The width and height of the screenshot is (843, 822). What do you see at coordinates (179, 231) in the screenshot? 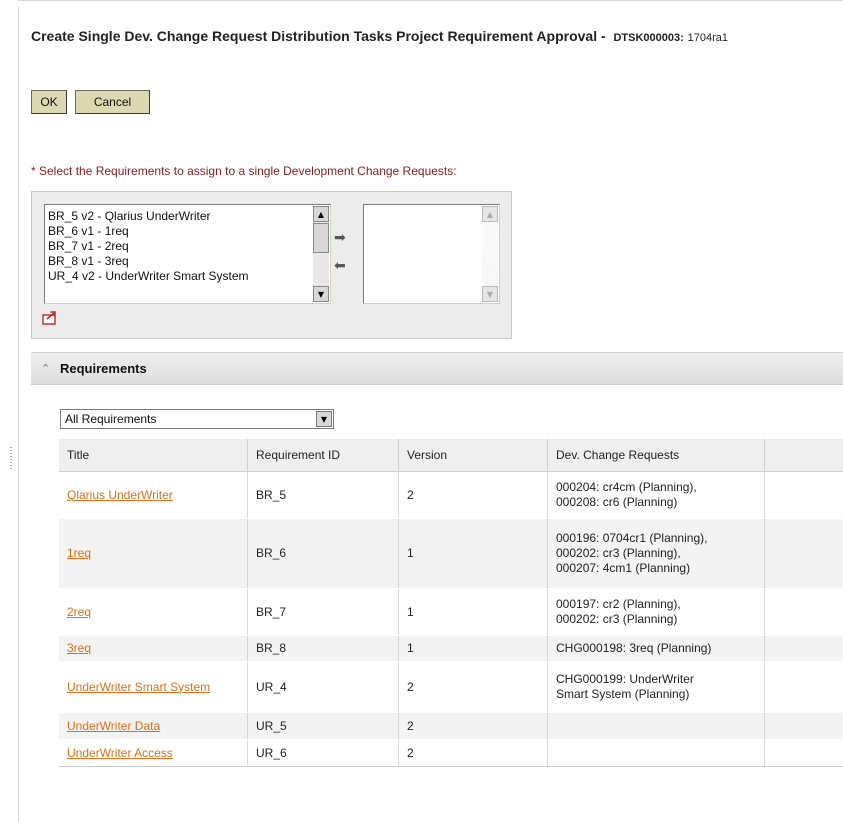
I see `list-item: BR_6 v1 - 1req` at bounding box center [179, 231].